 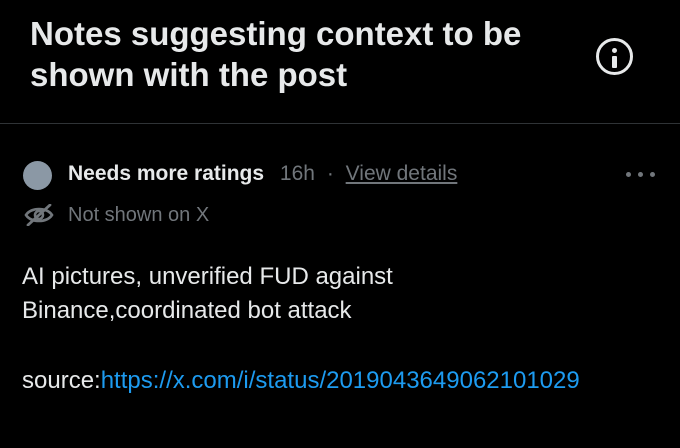 I want to click on more-options-button, so click(x=641, y=175).